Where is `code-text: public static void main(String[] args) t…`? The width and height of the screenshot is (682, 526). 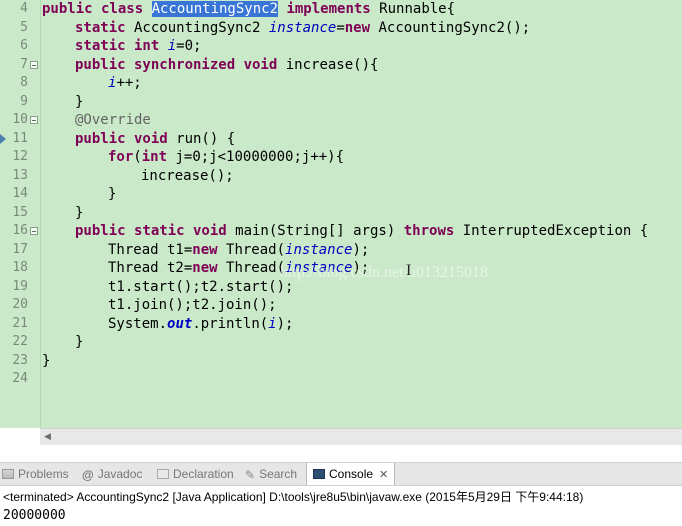
code-text: public static void main(String[] args) t… is located at coordinates (361, 231).